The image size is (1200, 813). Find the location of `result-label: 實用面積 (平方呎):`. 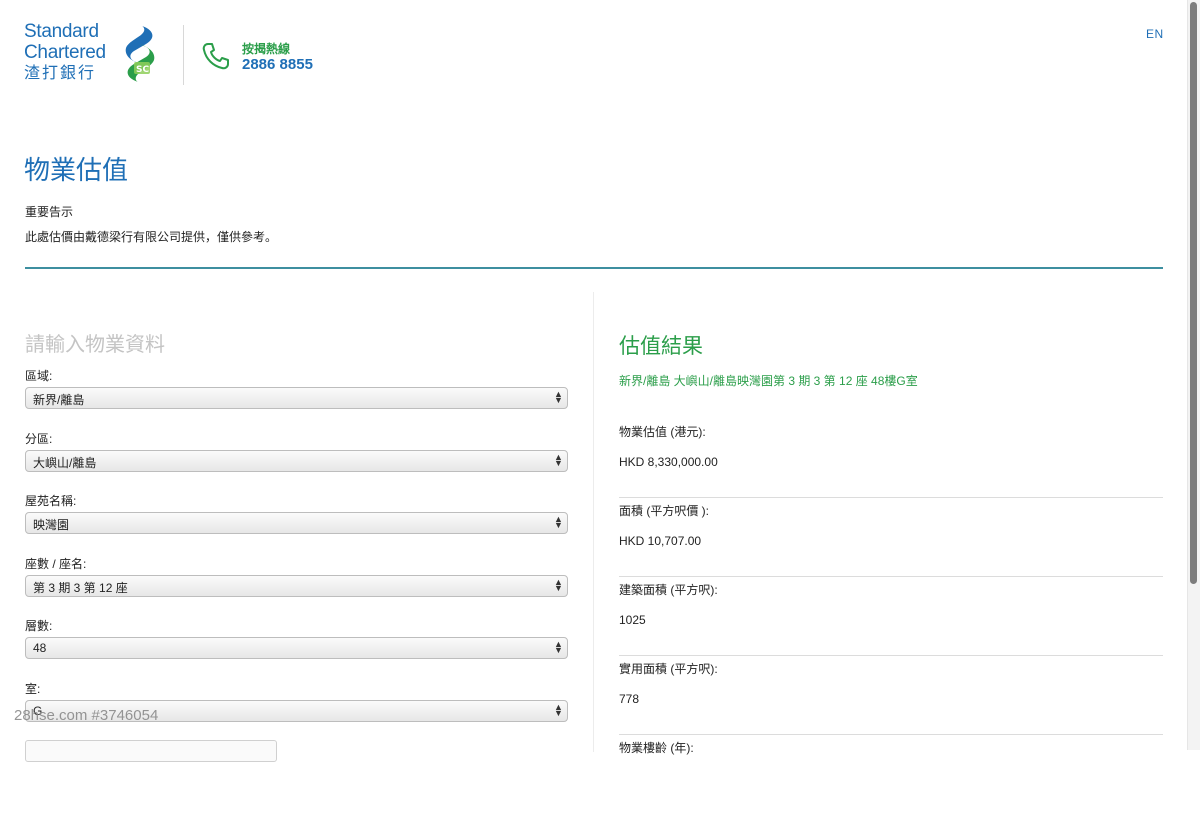

result-label: 實用面積 (平方呎): is located at coordinates (668, 669).